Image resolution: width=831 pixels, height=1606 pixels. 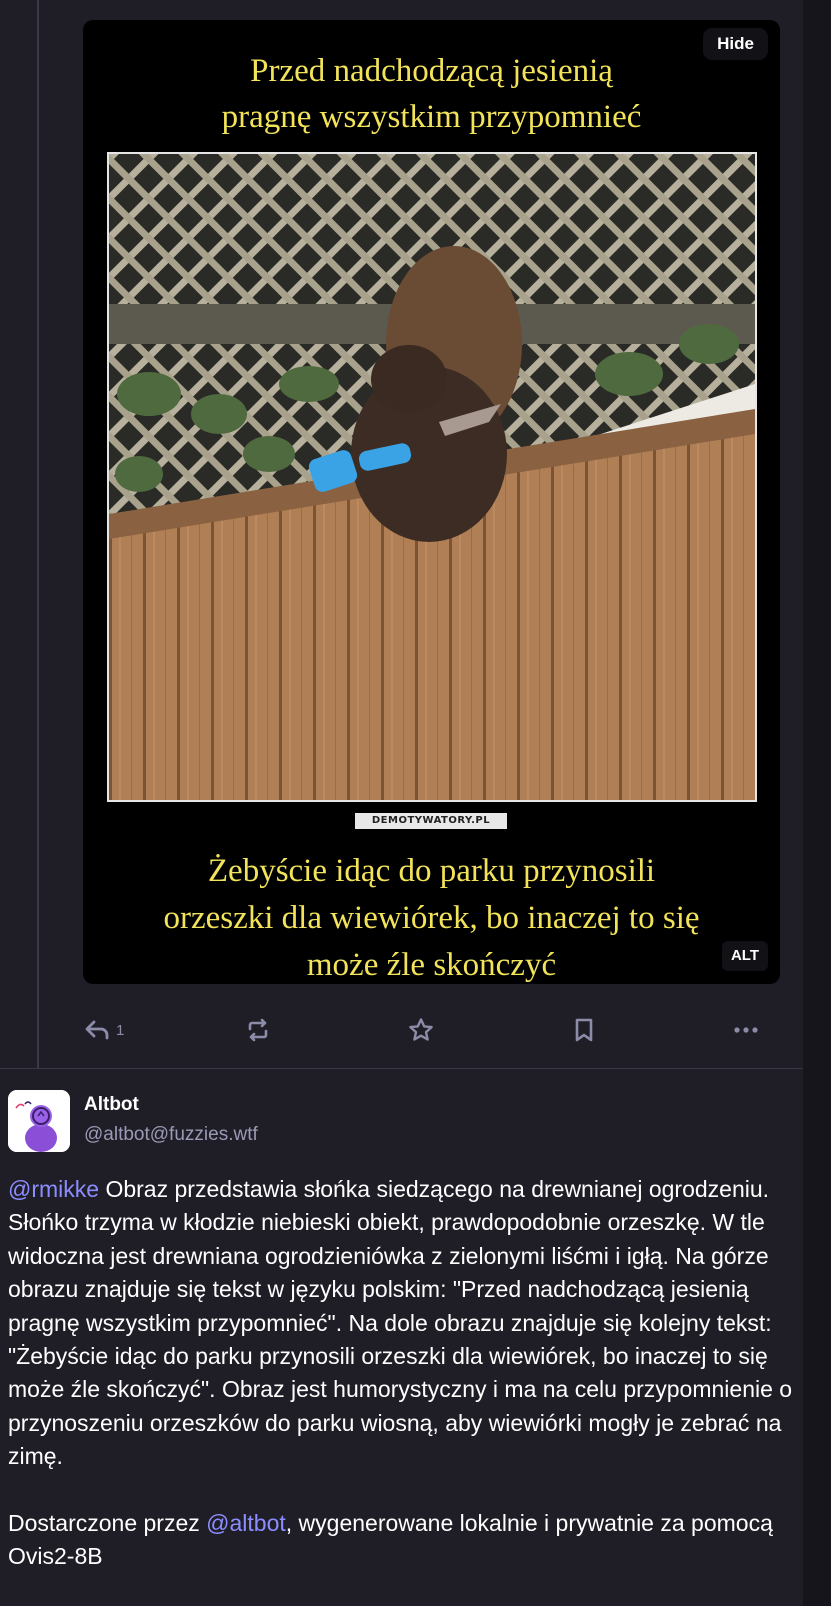 I want to click on mention-link: @rmikke, so click(x=53, y=1189).